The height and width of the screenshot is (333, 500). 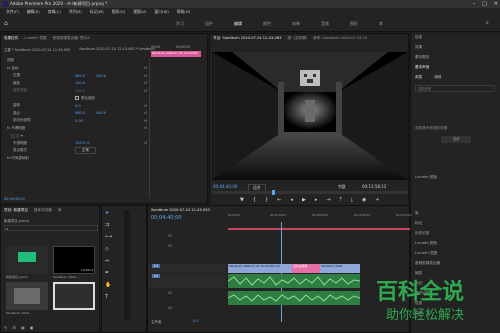 I want to click on preset-search-input: 选择剪辑, so click(x=455, y=88).